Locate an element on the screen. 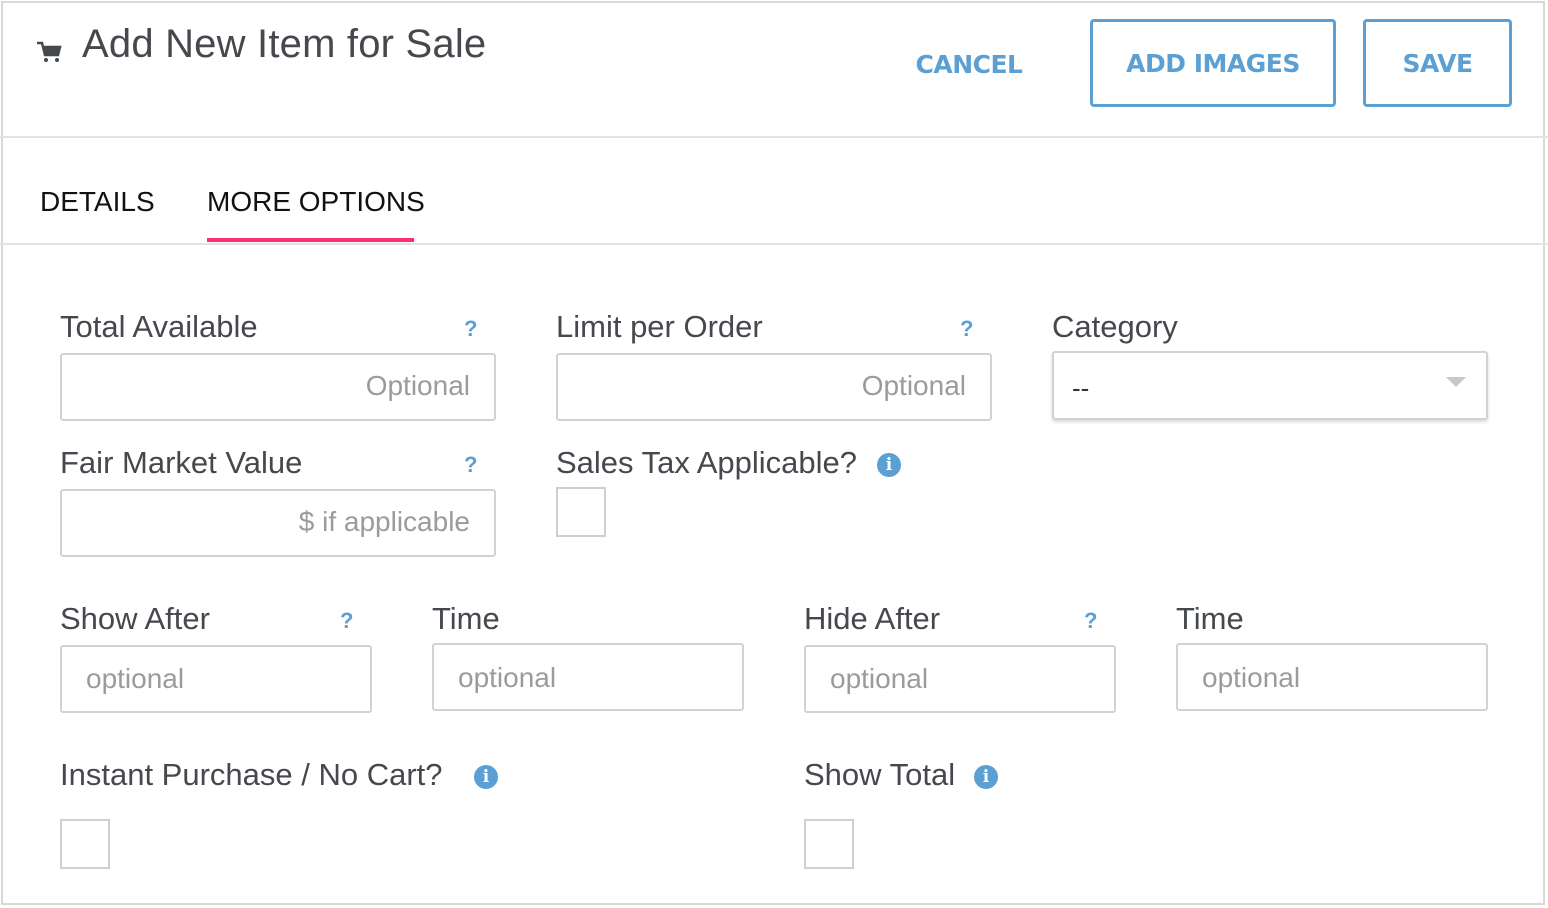 This screenshot has width=1548, height=908. total-available-label: Total Available is located at coordinates (159, 326).